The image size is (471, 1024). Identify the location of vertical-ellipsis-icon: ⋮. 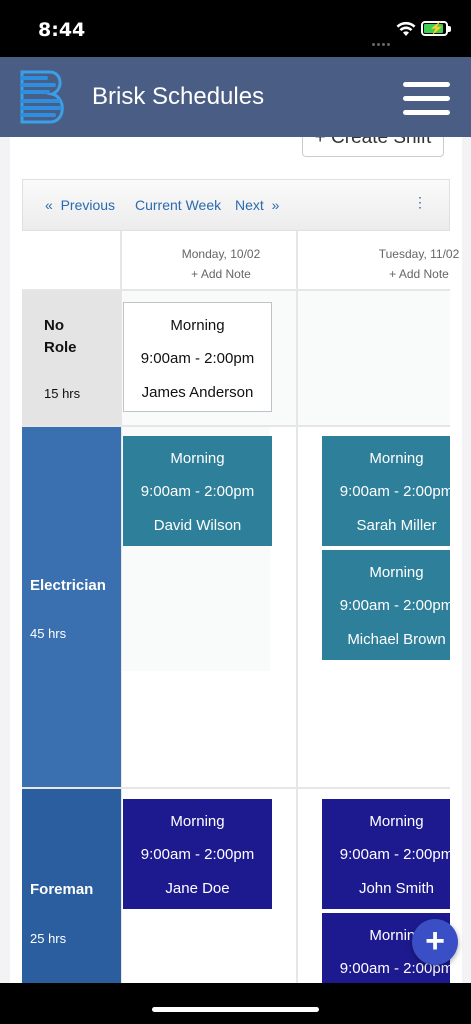
(420, 202).